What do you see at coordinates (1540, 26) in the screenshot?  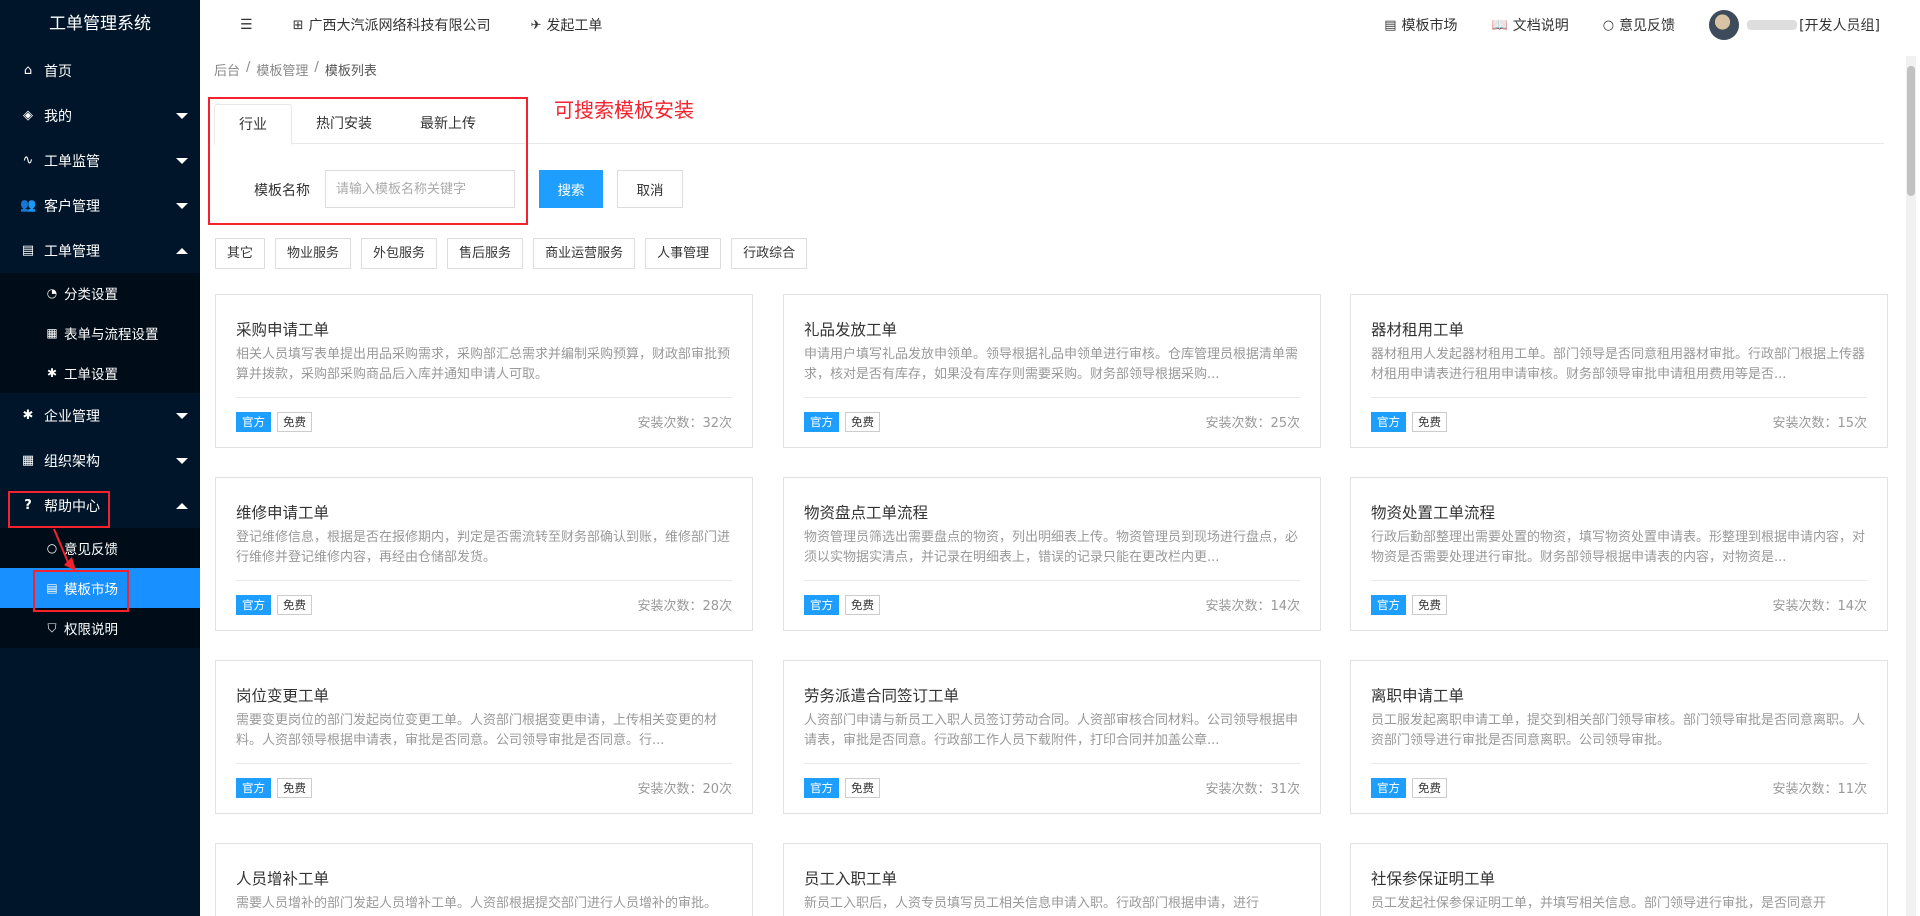 I see `docs-label: 文档说明` at bounding box center [1540, 26].